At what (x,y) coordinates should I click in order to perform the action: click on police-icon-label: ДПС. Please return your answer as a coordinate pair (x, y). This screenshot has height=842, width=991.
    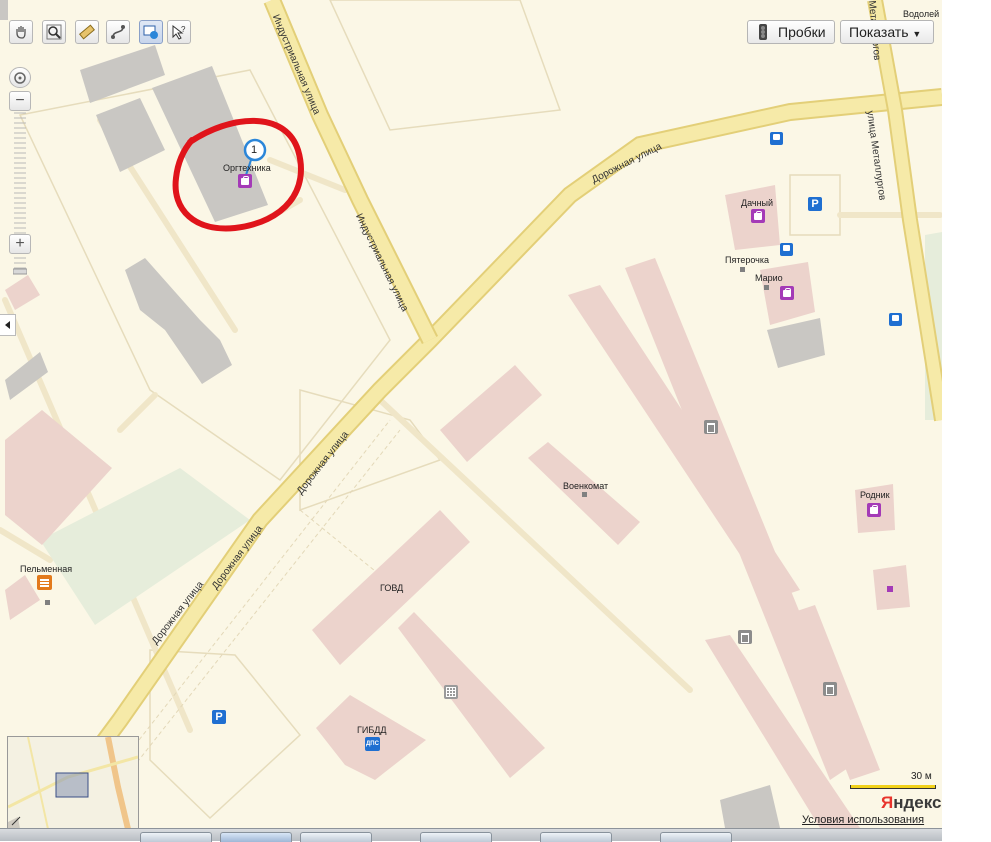
    Looking at the image, I should click on (372, 744).